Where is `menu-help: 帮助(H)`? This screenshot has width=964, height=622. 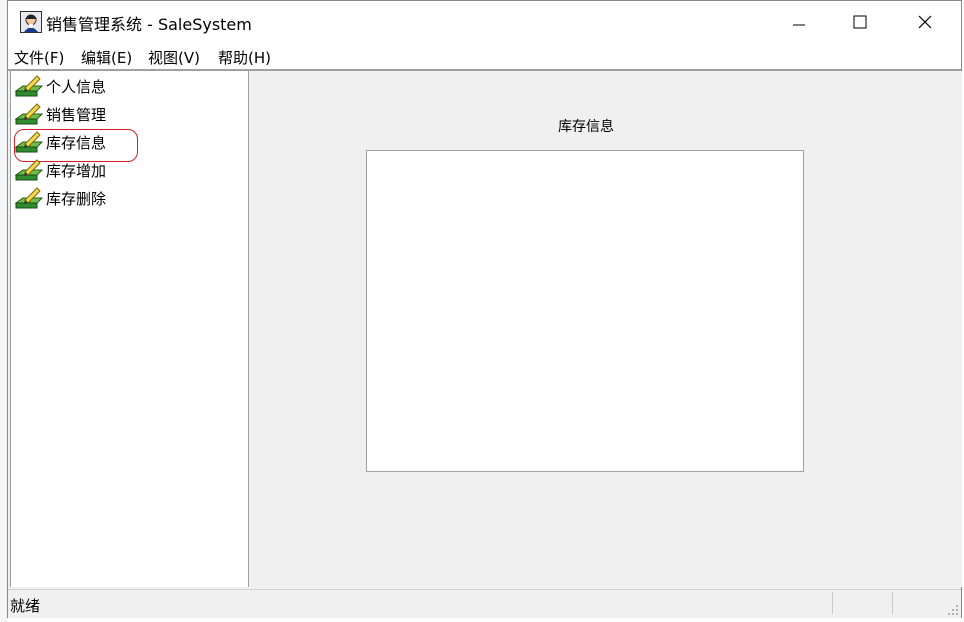
menu-help: 帮助(H) is located at coordinates (244, 57).